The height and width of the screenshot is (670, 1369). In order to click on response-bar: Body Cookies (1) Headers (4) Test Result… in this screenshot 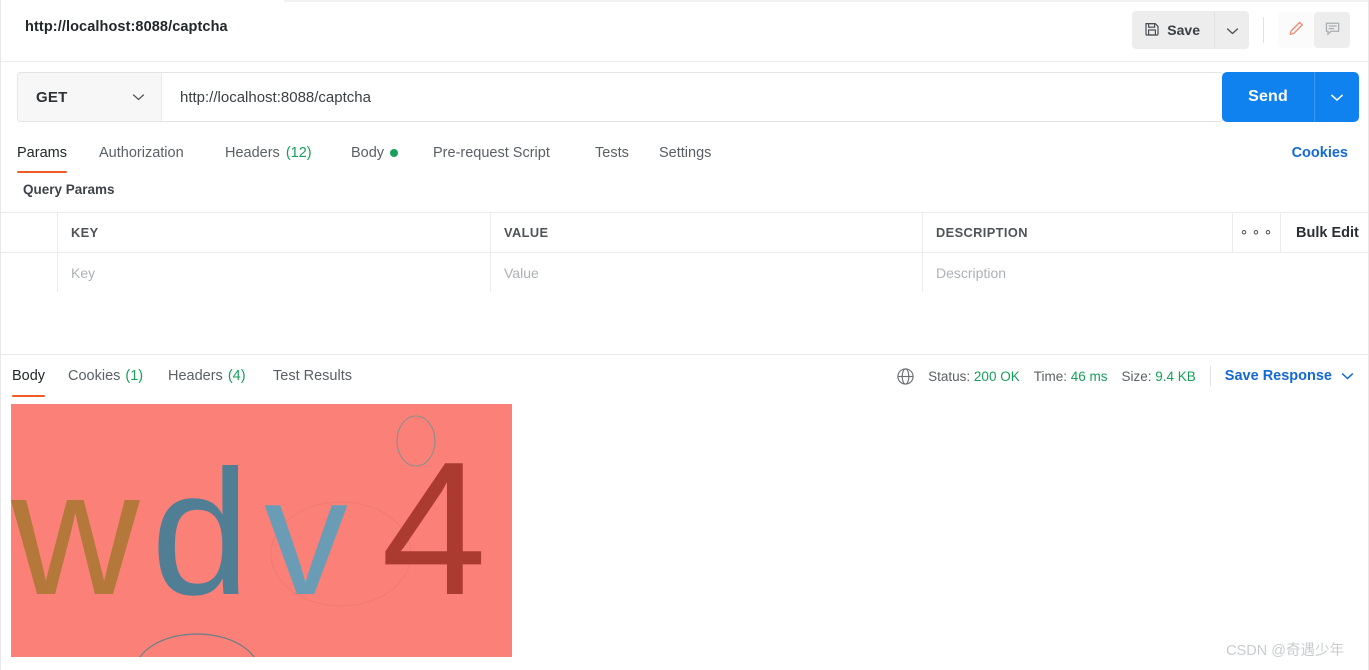, I will do `click(684, 375)`.